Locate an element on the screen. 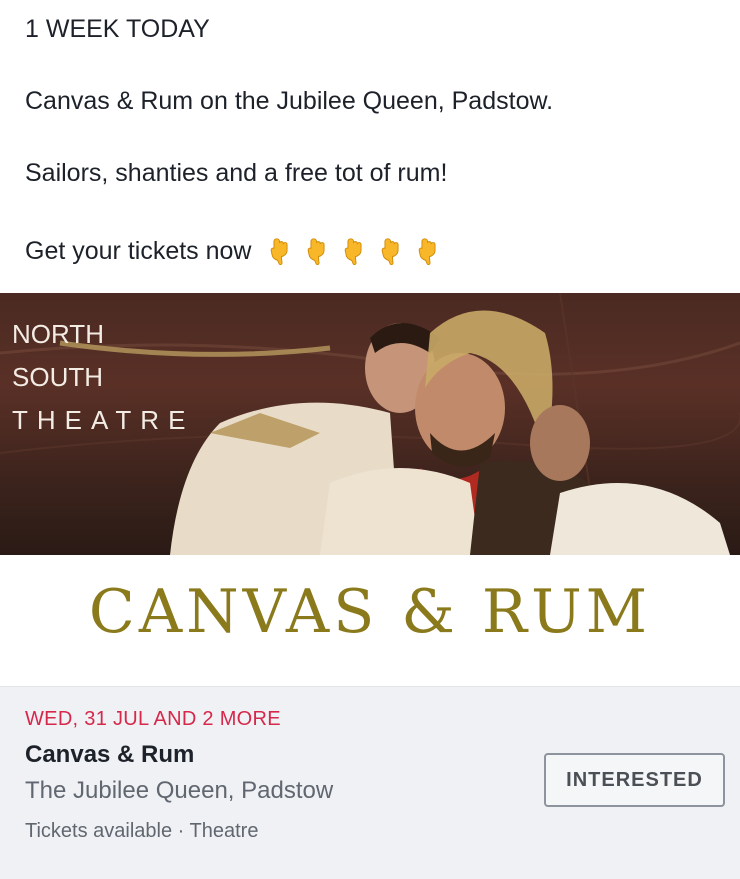  theatre-brand: NORTH SOUTH THEATRE is located at coordinates (103, 377).